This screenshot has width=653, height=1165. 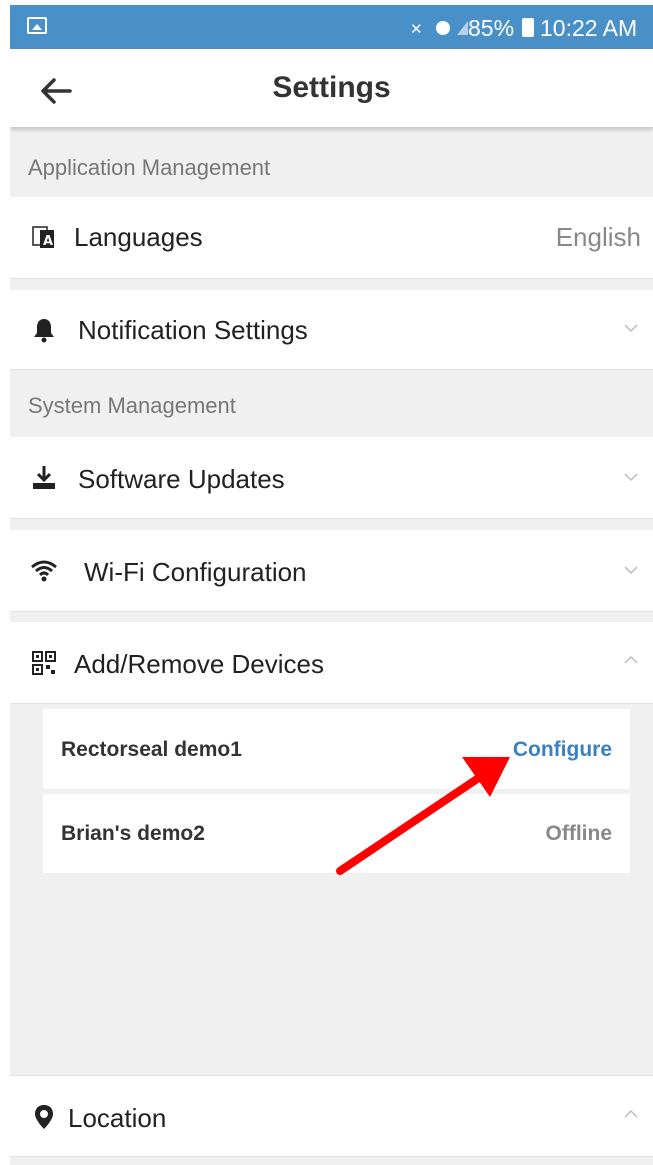 I want to click on device-name: Rectorseal demo1, so click(x=151, y=749).